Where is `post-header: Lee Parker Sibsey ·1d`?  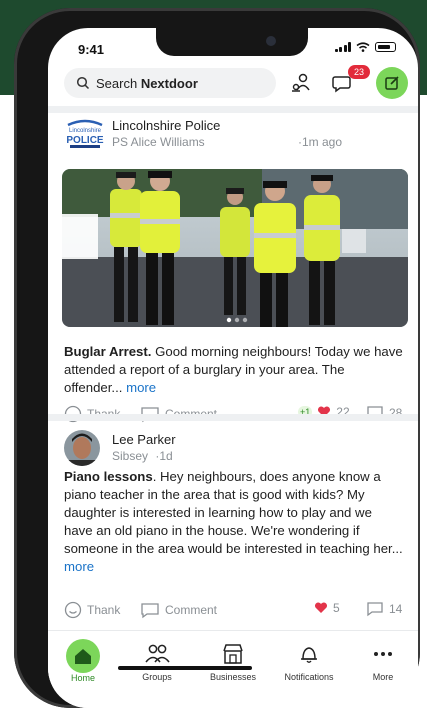
post-header: Lee Parker Sibsey ·1d is located at coordinates (233, 449).